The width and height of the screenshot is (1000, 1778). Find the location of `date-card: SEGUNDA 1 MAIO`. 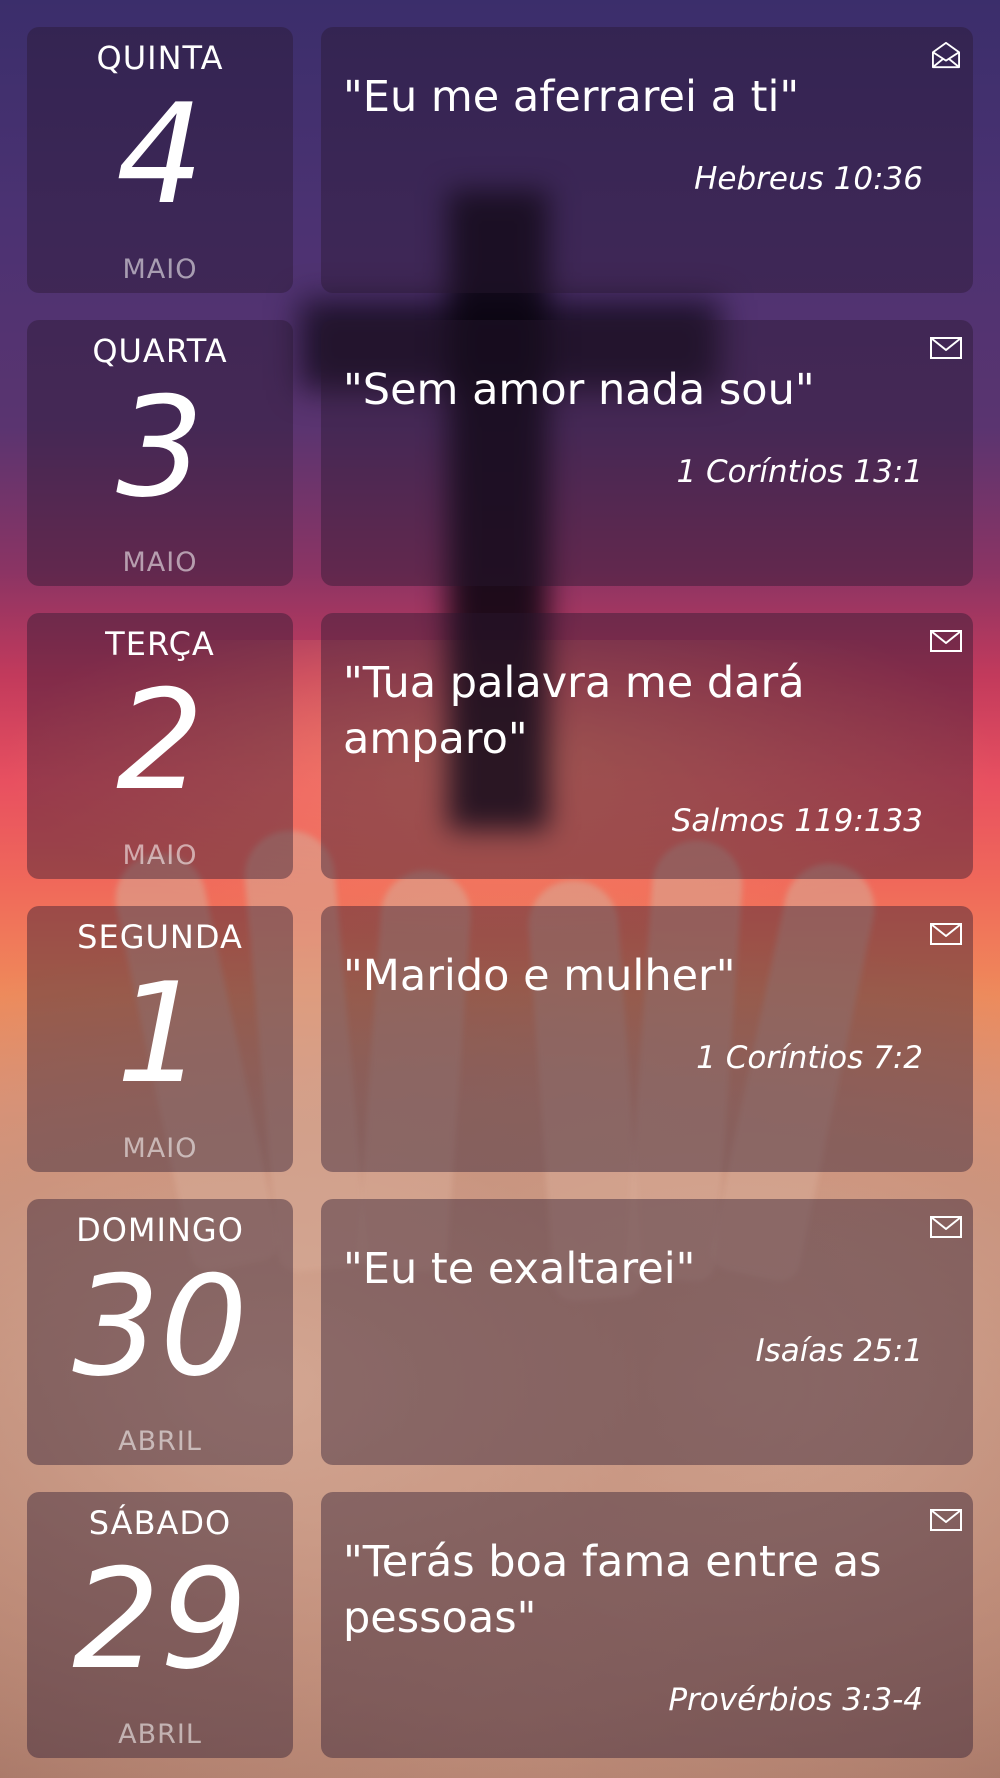

date-card: SEGUNDA 1 MAIO is located at coordinates (160, 1039).